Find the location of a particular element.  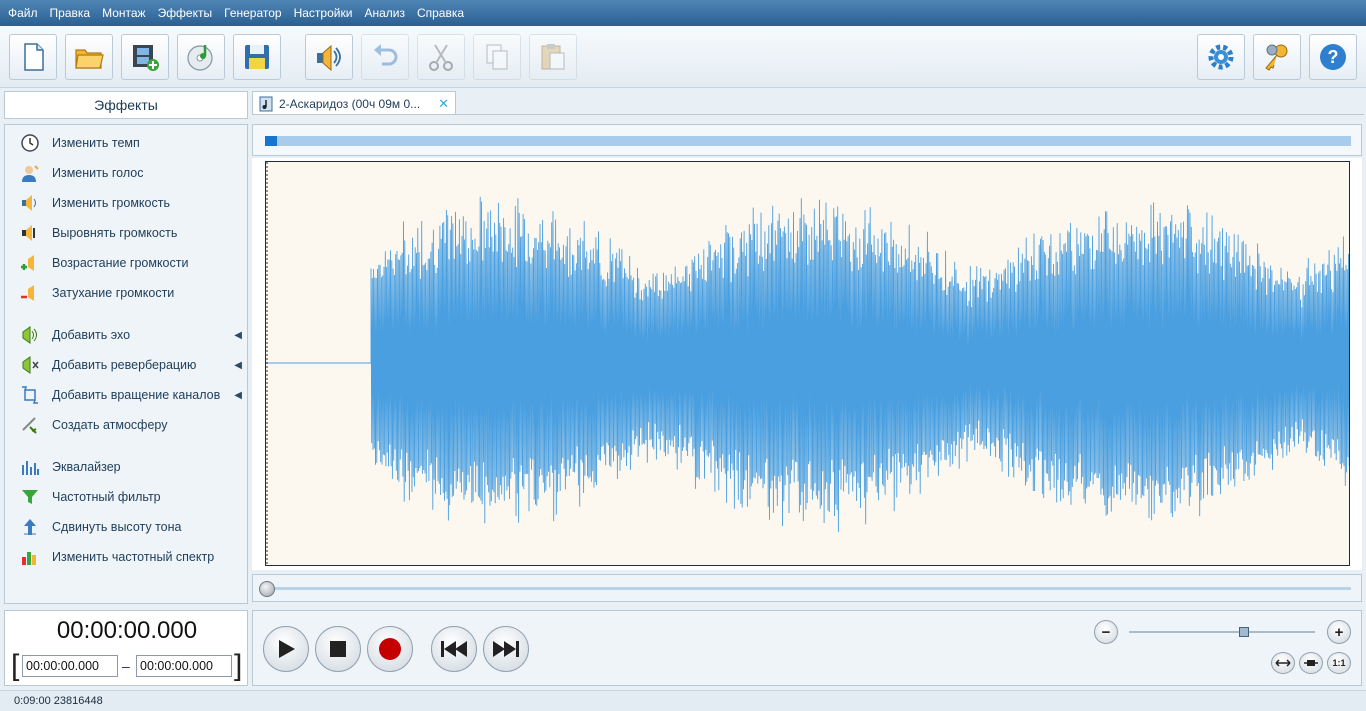

help-button: ? is located at coordinates (1333, 57).